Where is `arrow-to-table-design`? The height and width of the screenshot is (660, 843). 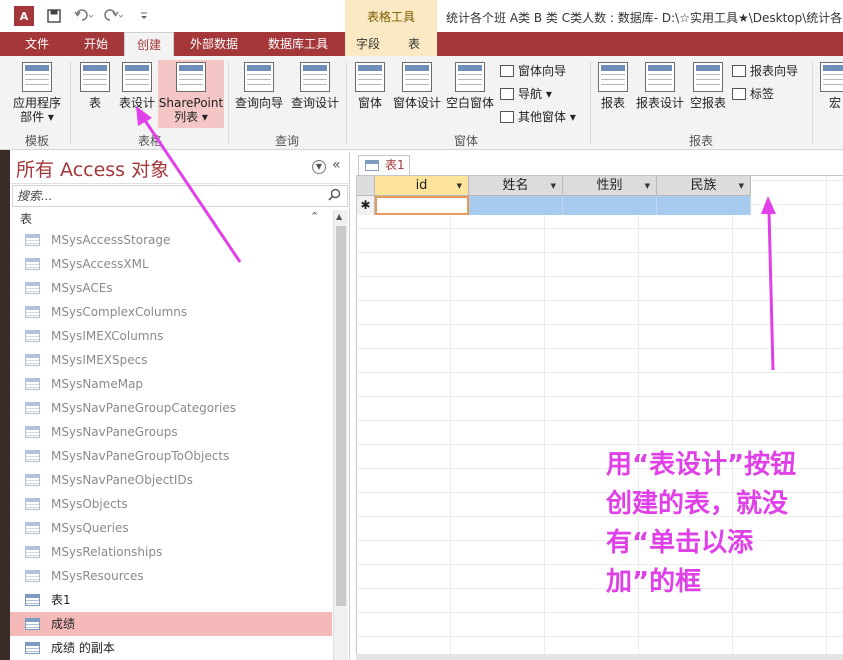
arrow-to-table-design is located at coordinates (189, 184).